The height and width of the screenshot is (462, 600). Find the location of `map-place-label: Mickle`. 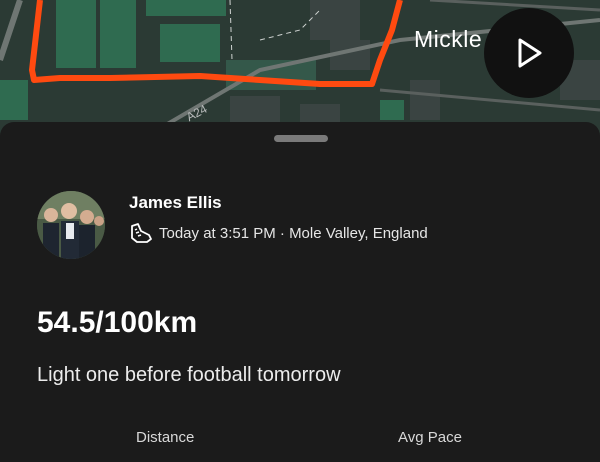

map-place-label: Mickle is located at coordinates (448, 39).